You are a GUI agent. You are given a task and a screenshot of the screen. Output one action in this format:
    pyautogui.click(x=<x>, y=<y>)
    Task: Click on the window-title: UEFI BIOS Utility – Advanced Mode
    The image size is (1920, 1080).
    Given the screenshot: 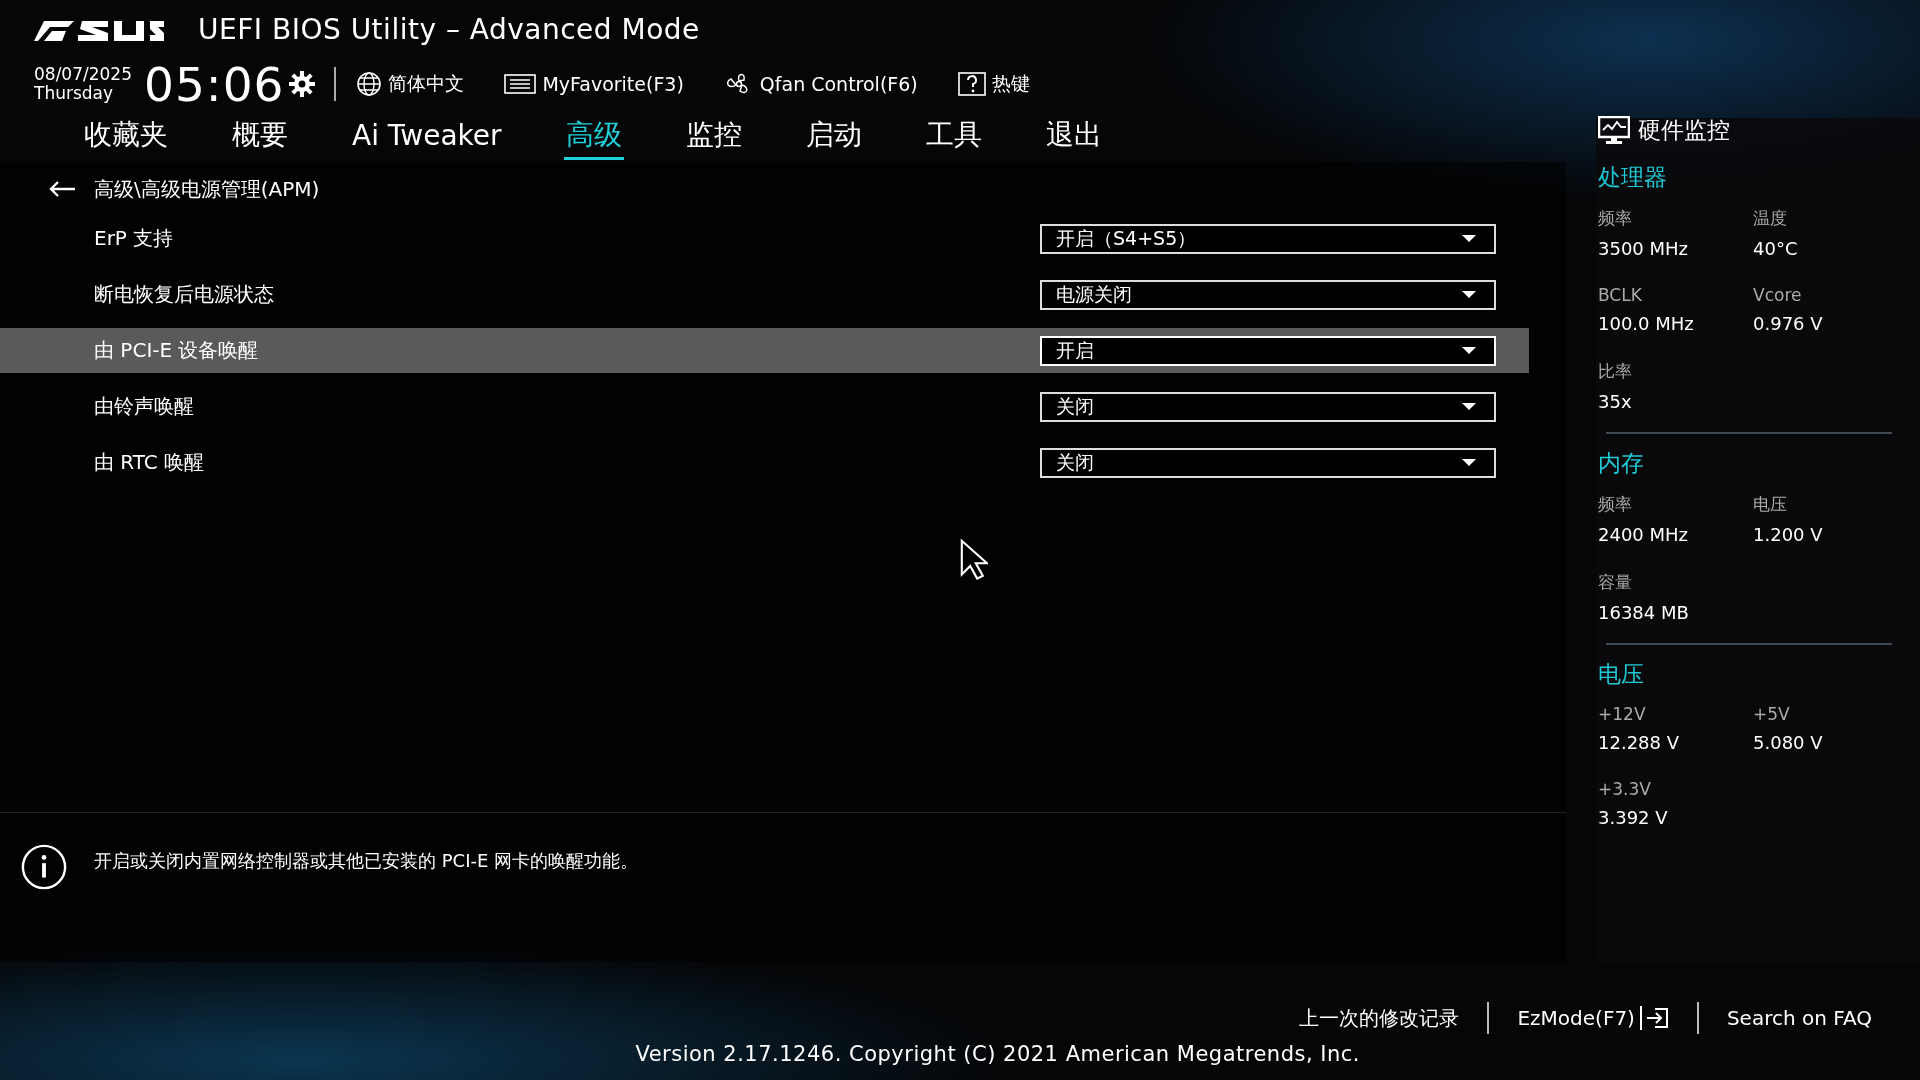 What is the action you would take?
    pyautogui.click(x=449, y=29)
    